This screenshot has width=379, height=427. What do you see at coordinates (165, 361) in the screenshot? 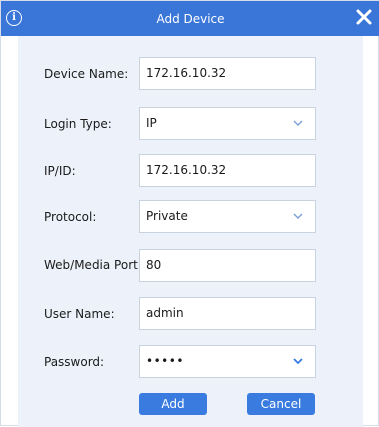
I see `password-value: •••••` at bounding box center [165, 361].